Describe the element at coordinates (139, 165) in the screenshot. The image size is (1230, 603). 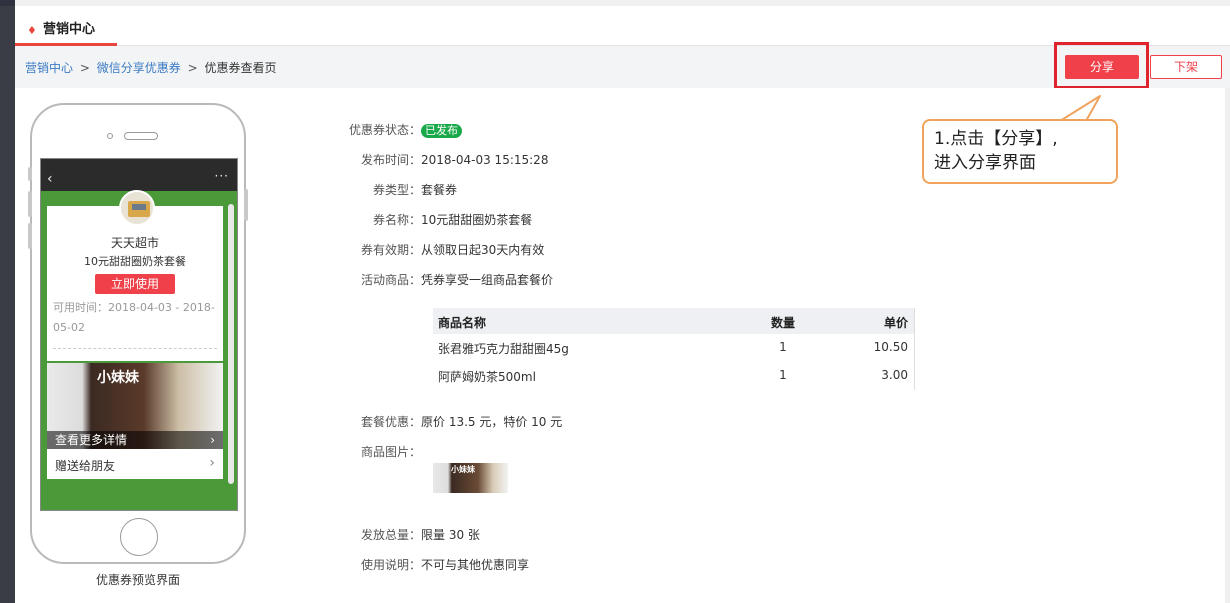
I see `phone-status-bar` at that location.